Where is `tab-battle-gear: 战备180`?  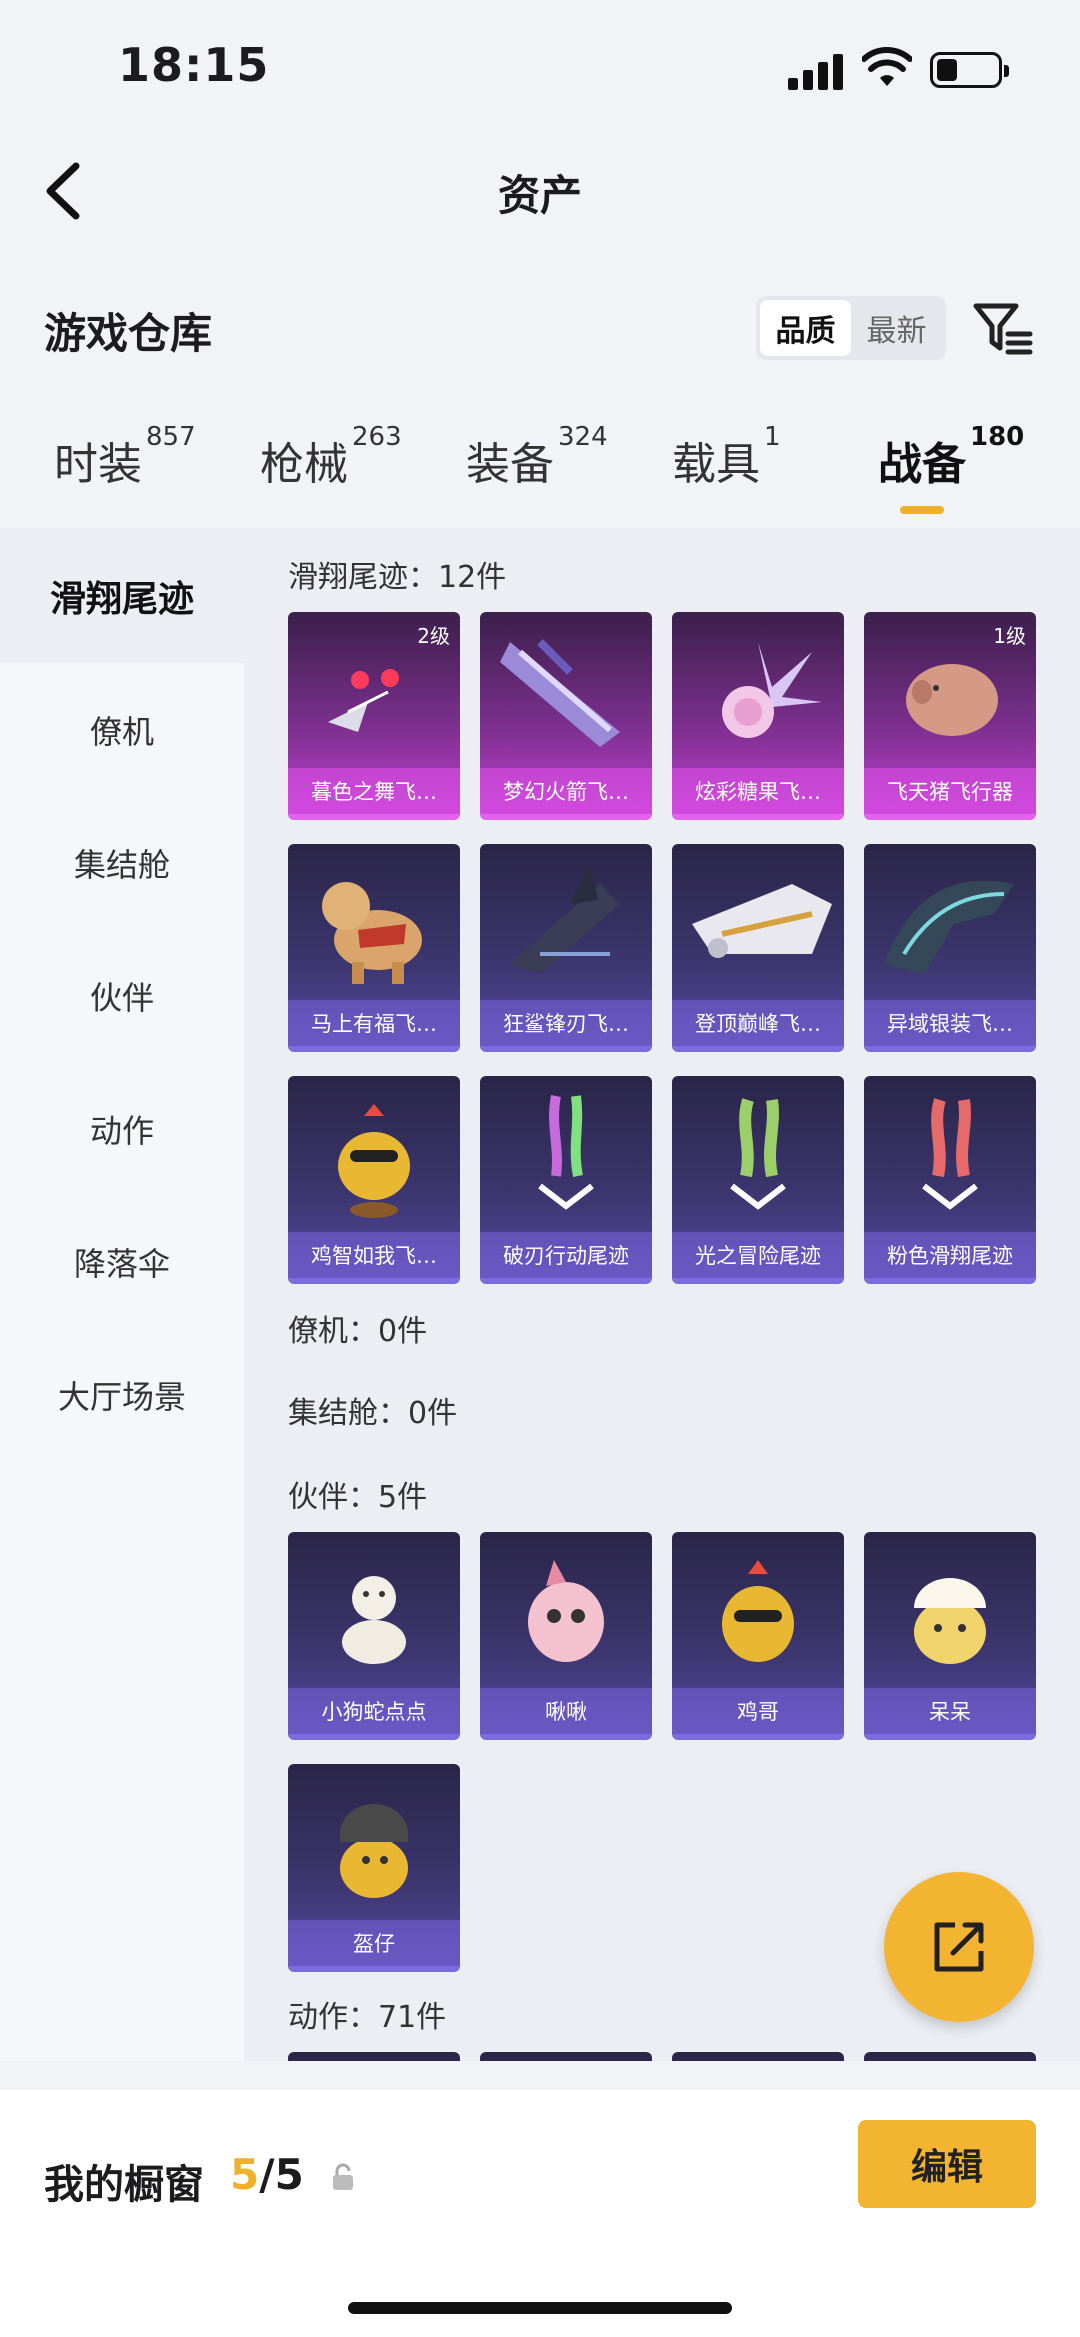 tab-battle-gear: 战备180 is located at coordinates (951, 457).